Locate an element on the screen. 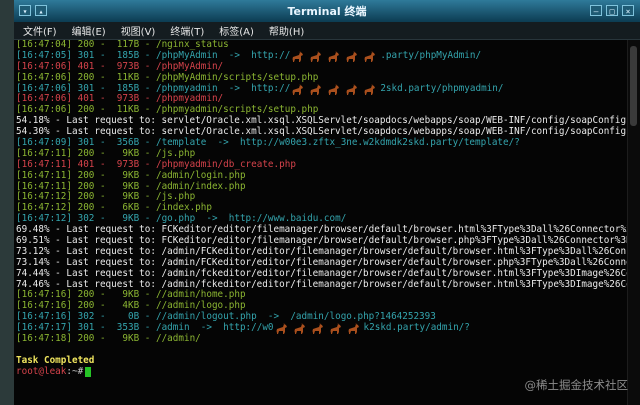  menu-file: 文件(F) is located at coordinates (40, 30).